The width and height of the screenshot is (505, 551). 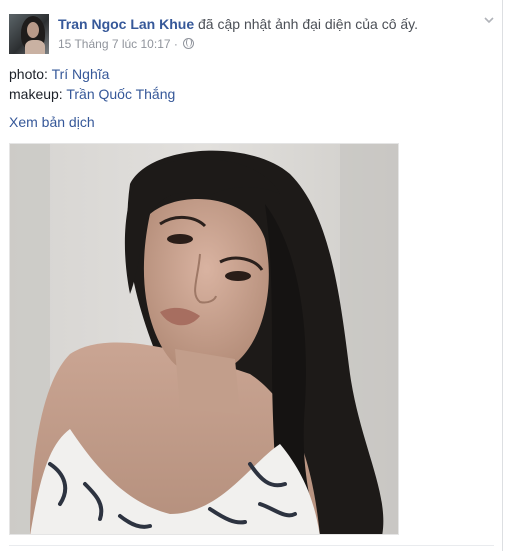 What do you see at coordinates (28, 74) in the screenshot?
I see `photo-label: photo:` at bounding box center [28, 74].